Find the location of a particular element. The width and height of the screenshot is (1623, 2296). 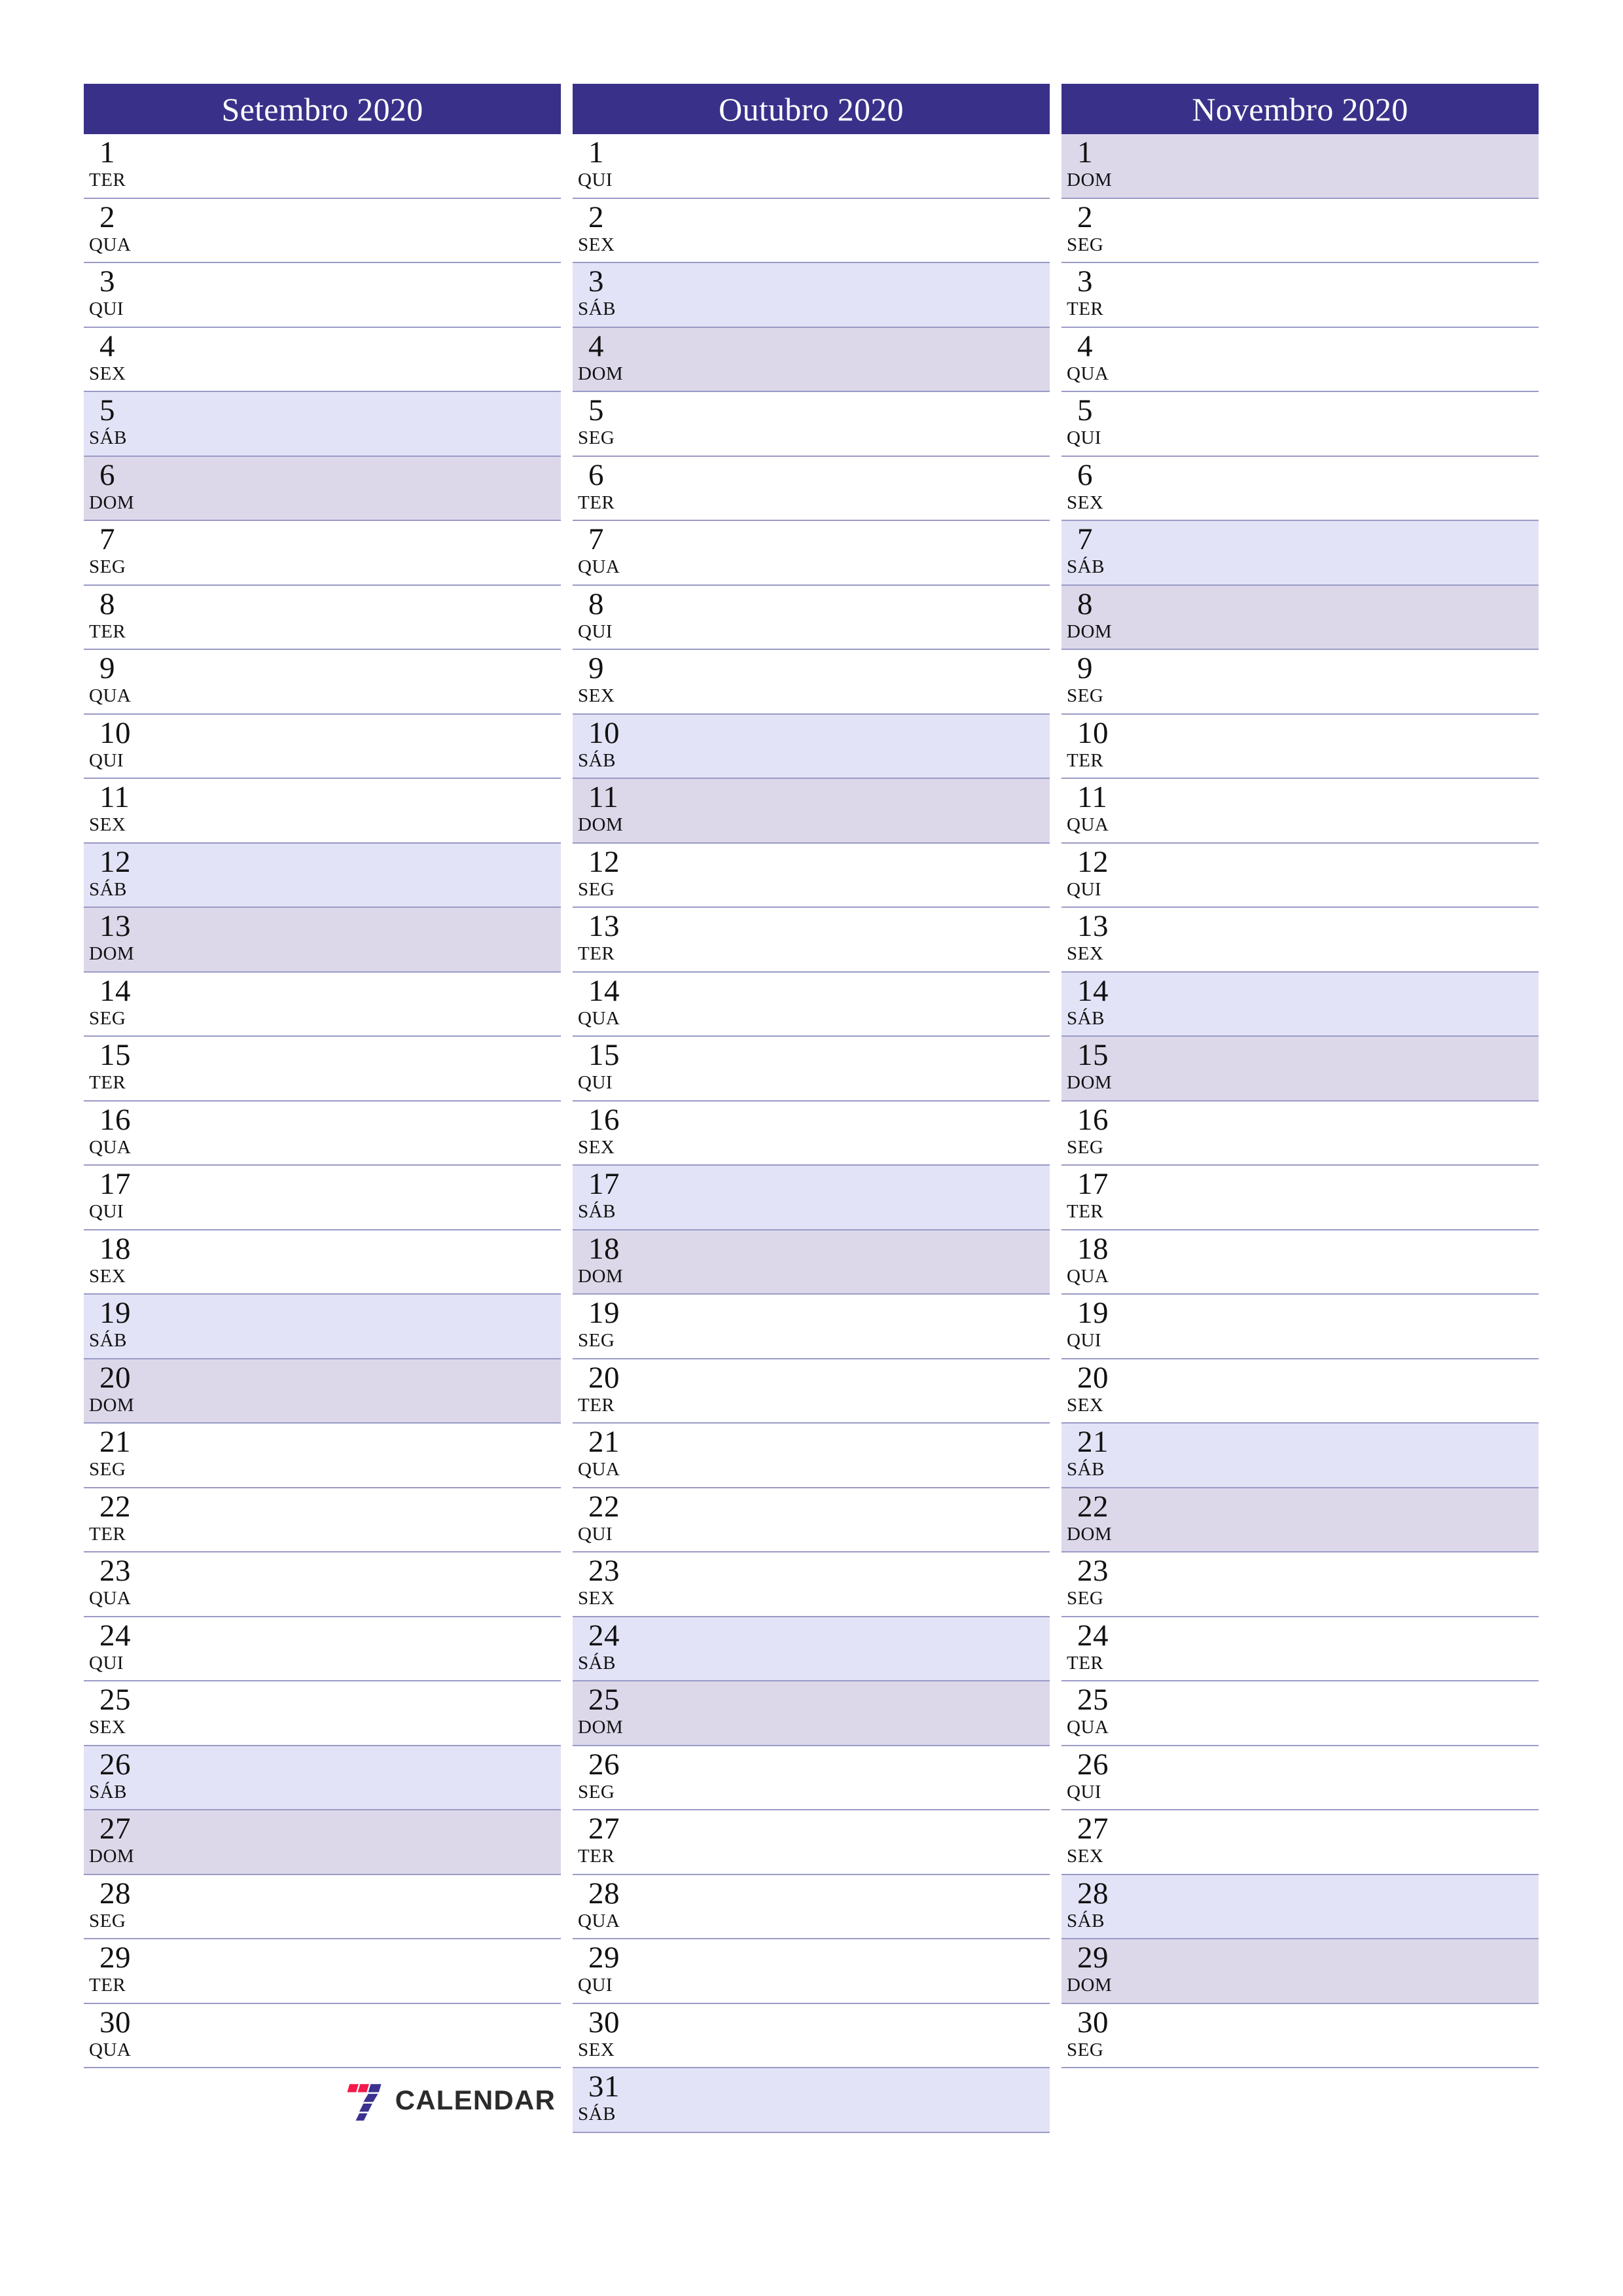

day-row: 13 SEX is located at coordinates (1300, 940).